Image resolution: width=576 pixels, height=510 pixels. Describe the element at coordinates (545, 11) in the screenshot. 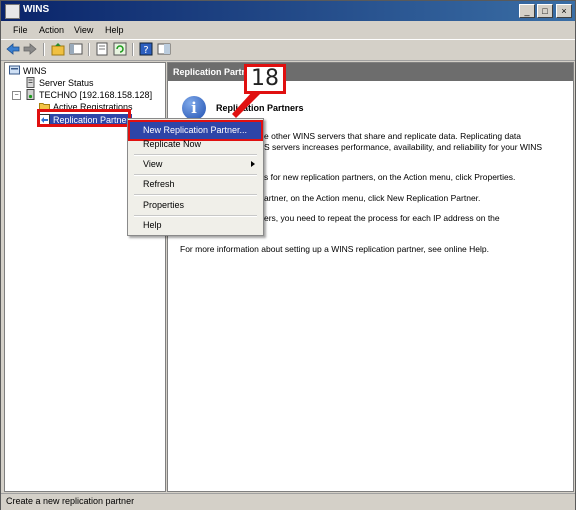

I see `maximize-button: □` at that location.